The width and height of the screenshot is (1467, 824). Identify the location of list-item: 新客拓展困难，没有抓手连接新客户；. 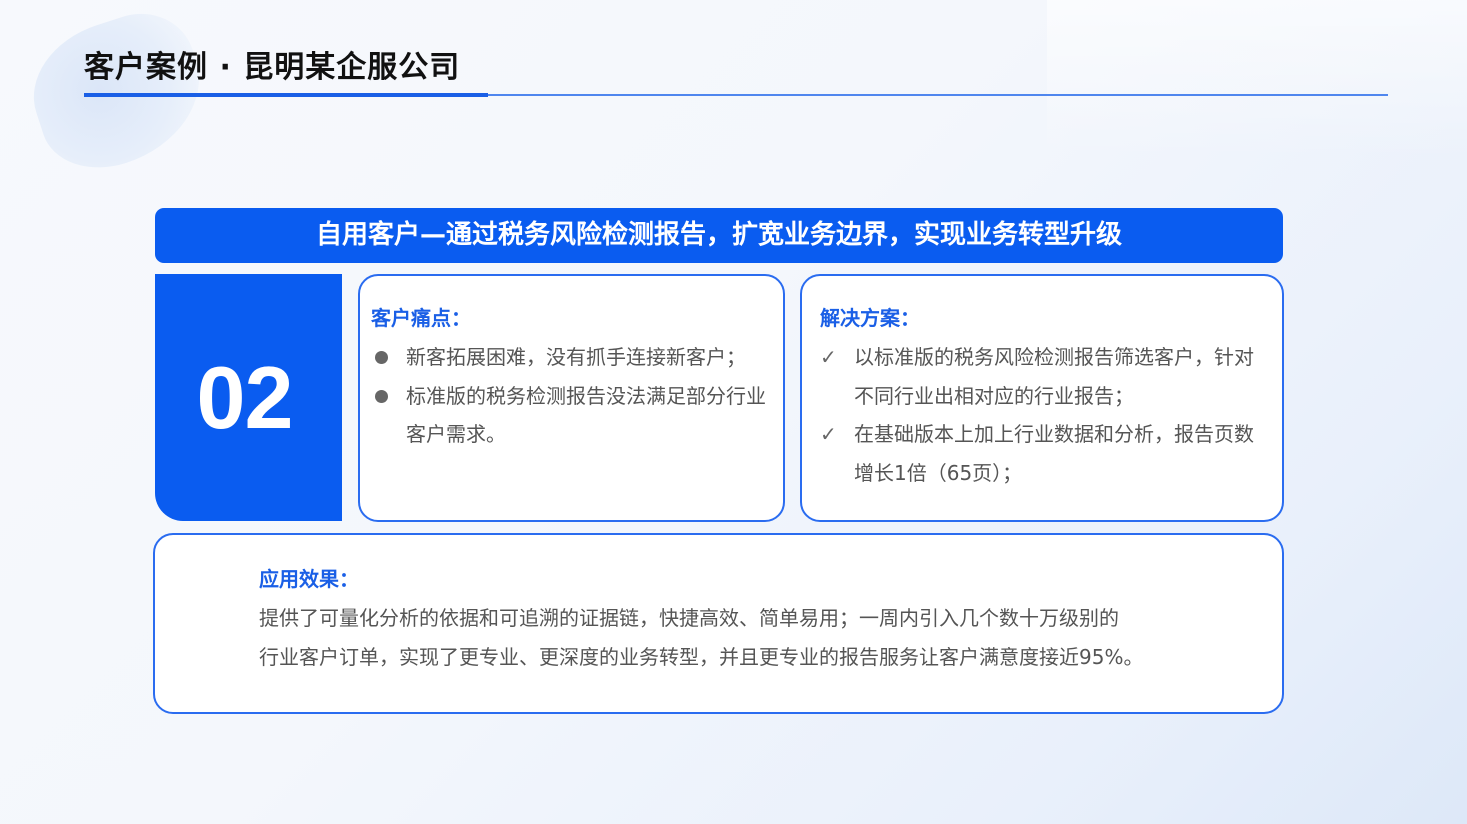
(574, 357).